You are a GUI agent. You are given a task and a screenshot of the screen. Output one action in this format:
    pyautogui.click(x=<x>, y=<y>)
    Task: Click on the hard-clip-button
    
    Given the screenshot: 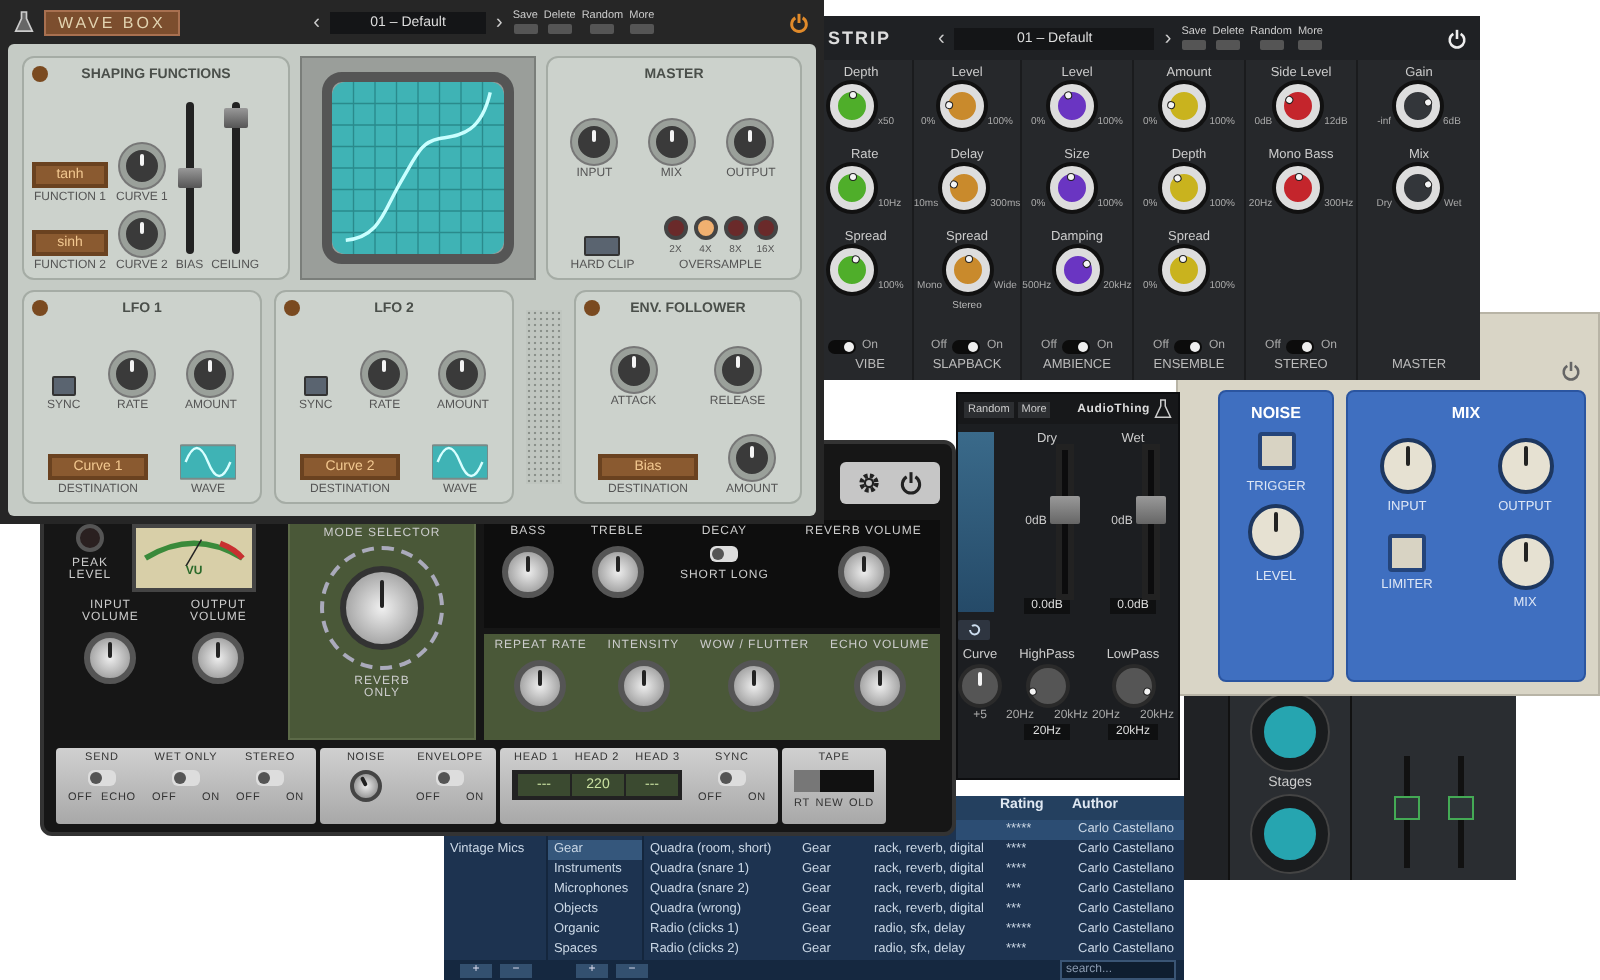 What is the action you would take?
    pyautogui.click(x=602, y=246)
    